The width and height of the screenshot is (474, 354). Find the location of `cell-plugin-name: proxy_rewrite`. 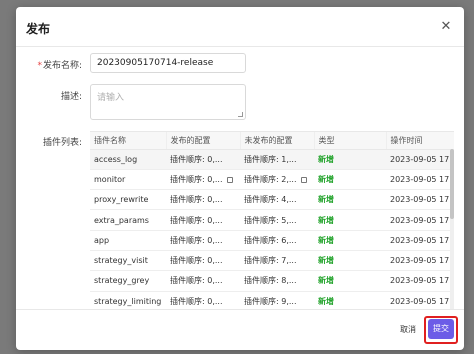

cell-plugin-name: proxy_rewrite is located at coordinates (128, 200).